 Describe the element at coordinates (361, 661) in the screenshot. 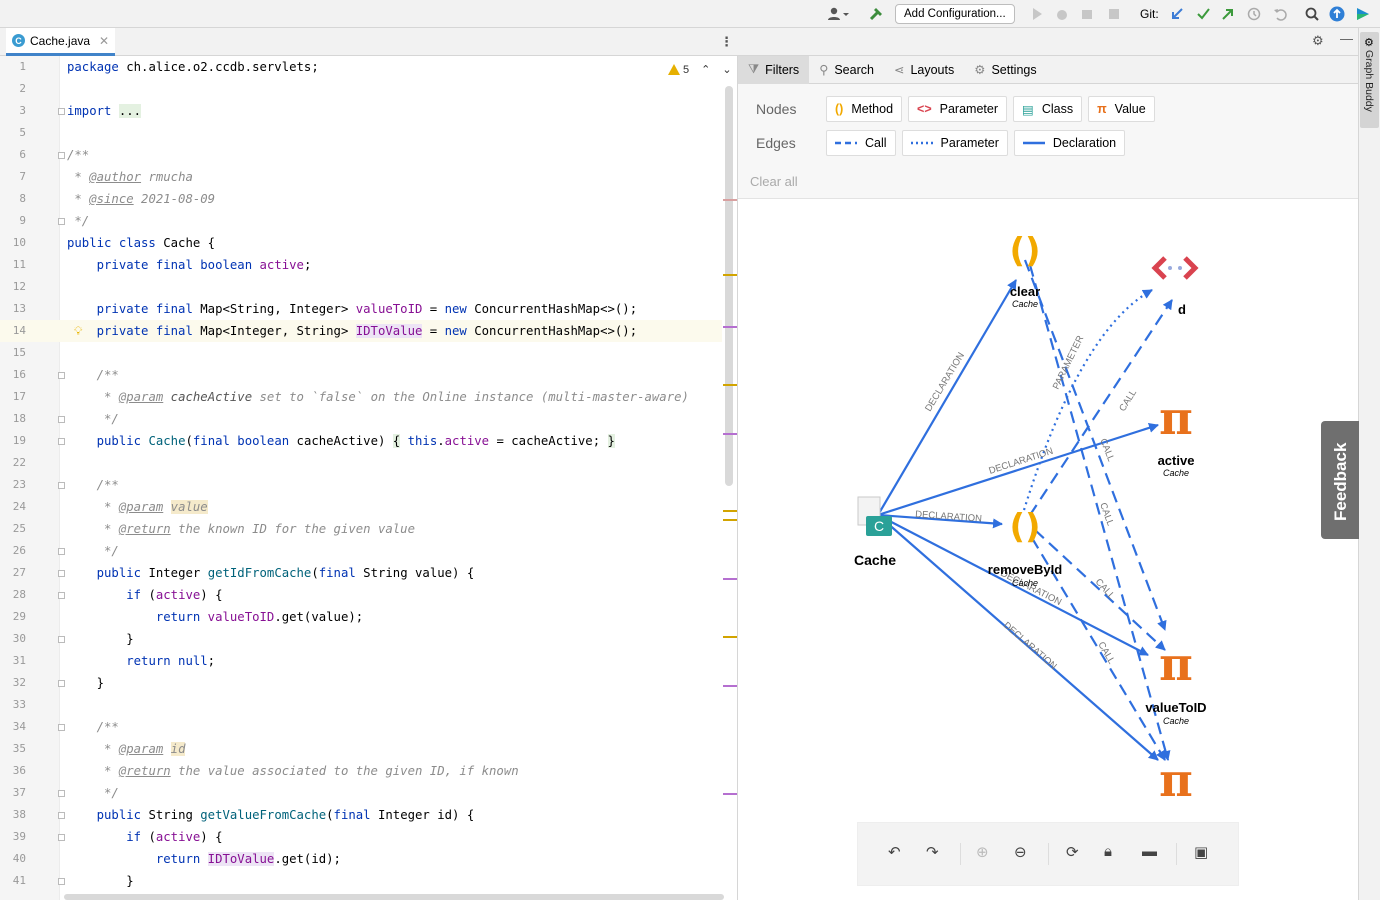

I see `code-line: 31 return null;` at that location.